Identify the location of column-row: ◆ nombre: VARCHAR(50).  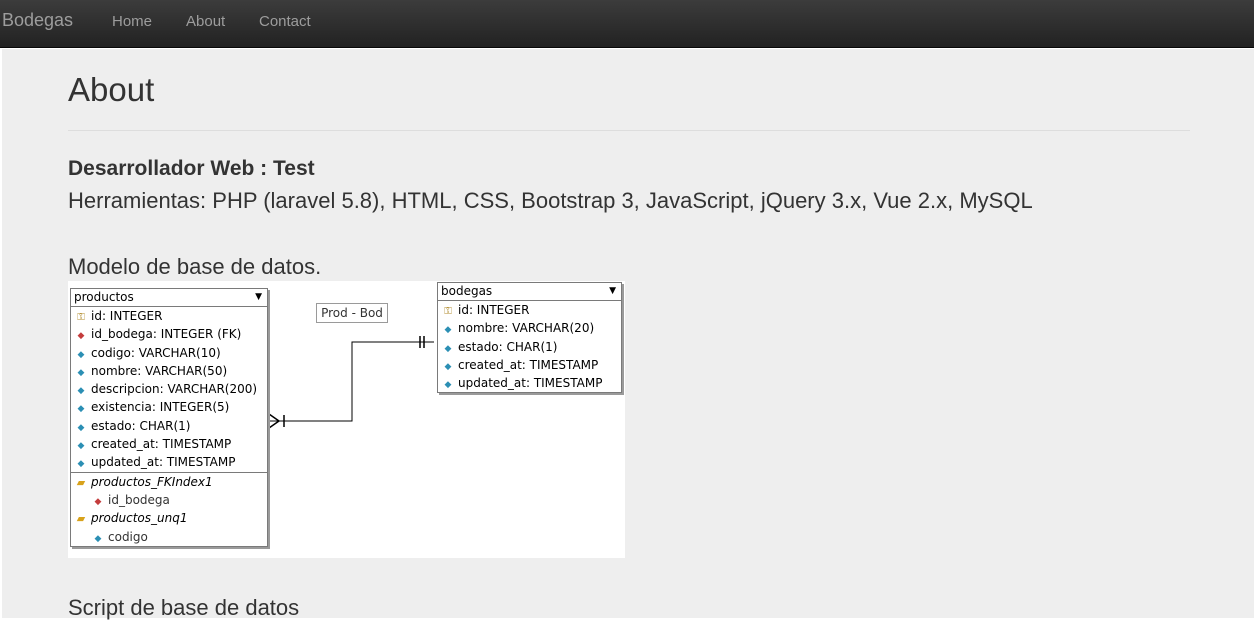
(169, 371).